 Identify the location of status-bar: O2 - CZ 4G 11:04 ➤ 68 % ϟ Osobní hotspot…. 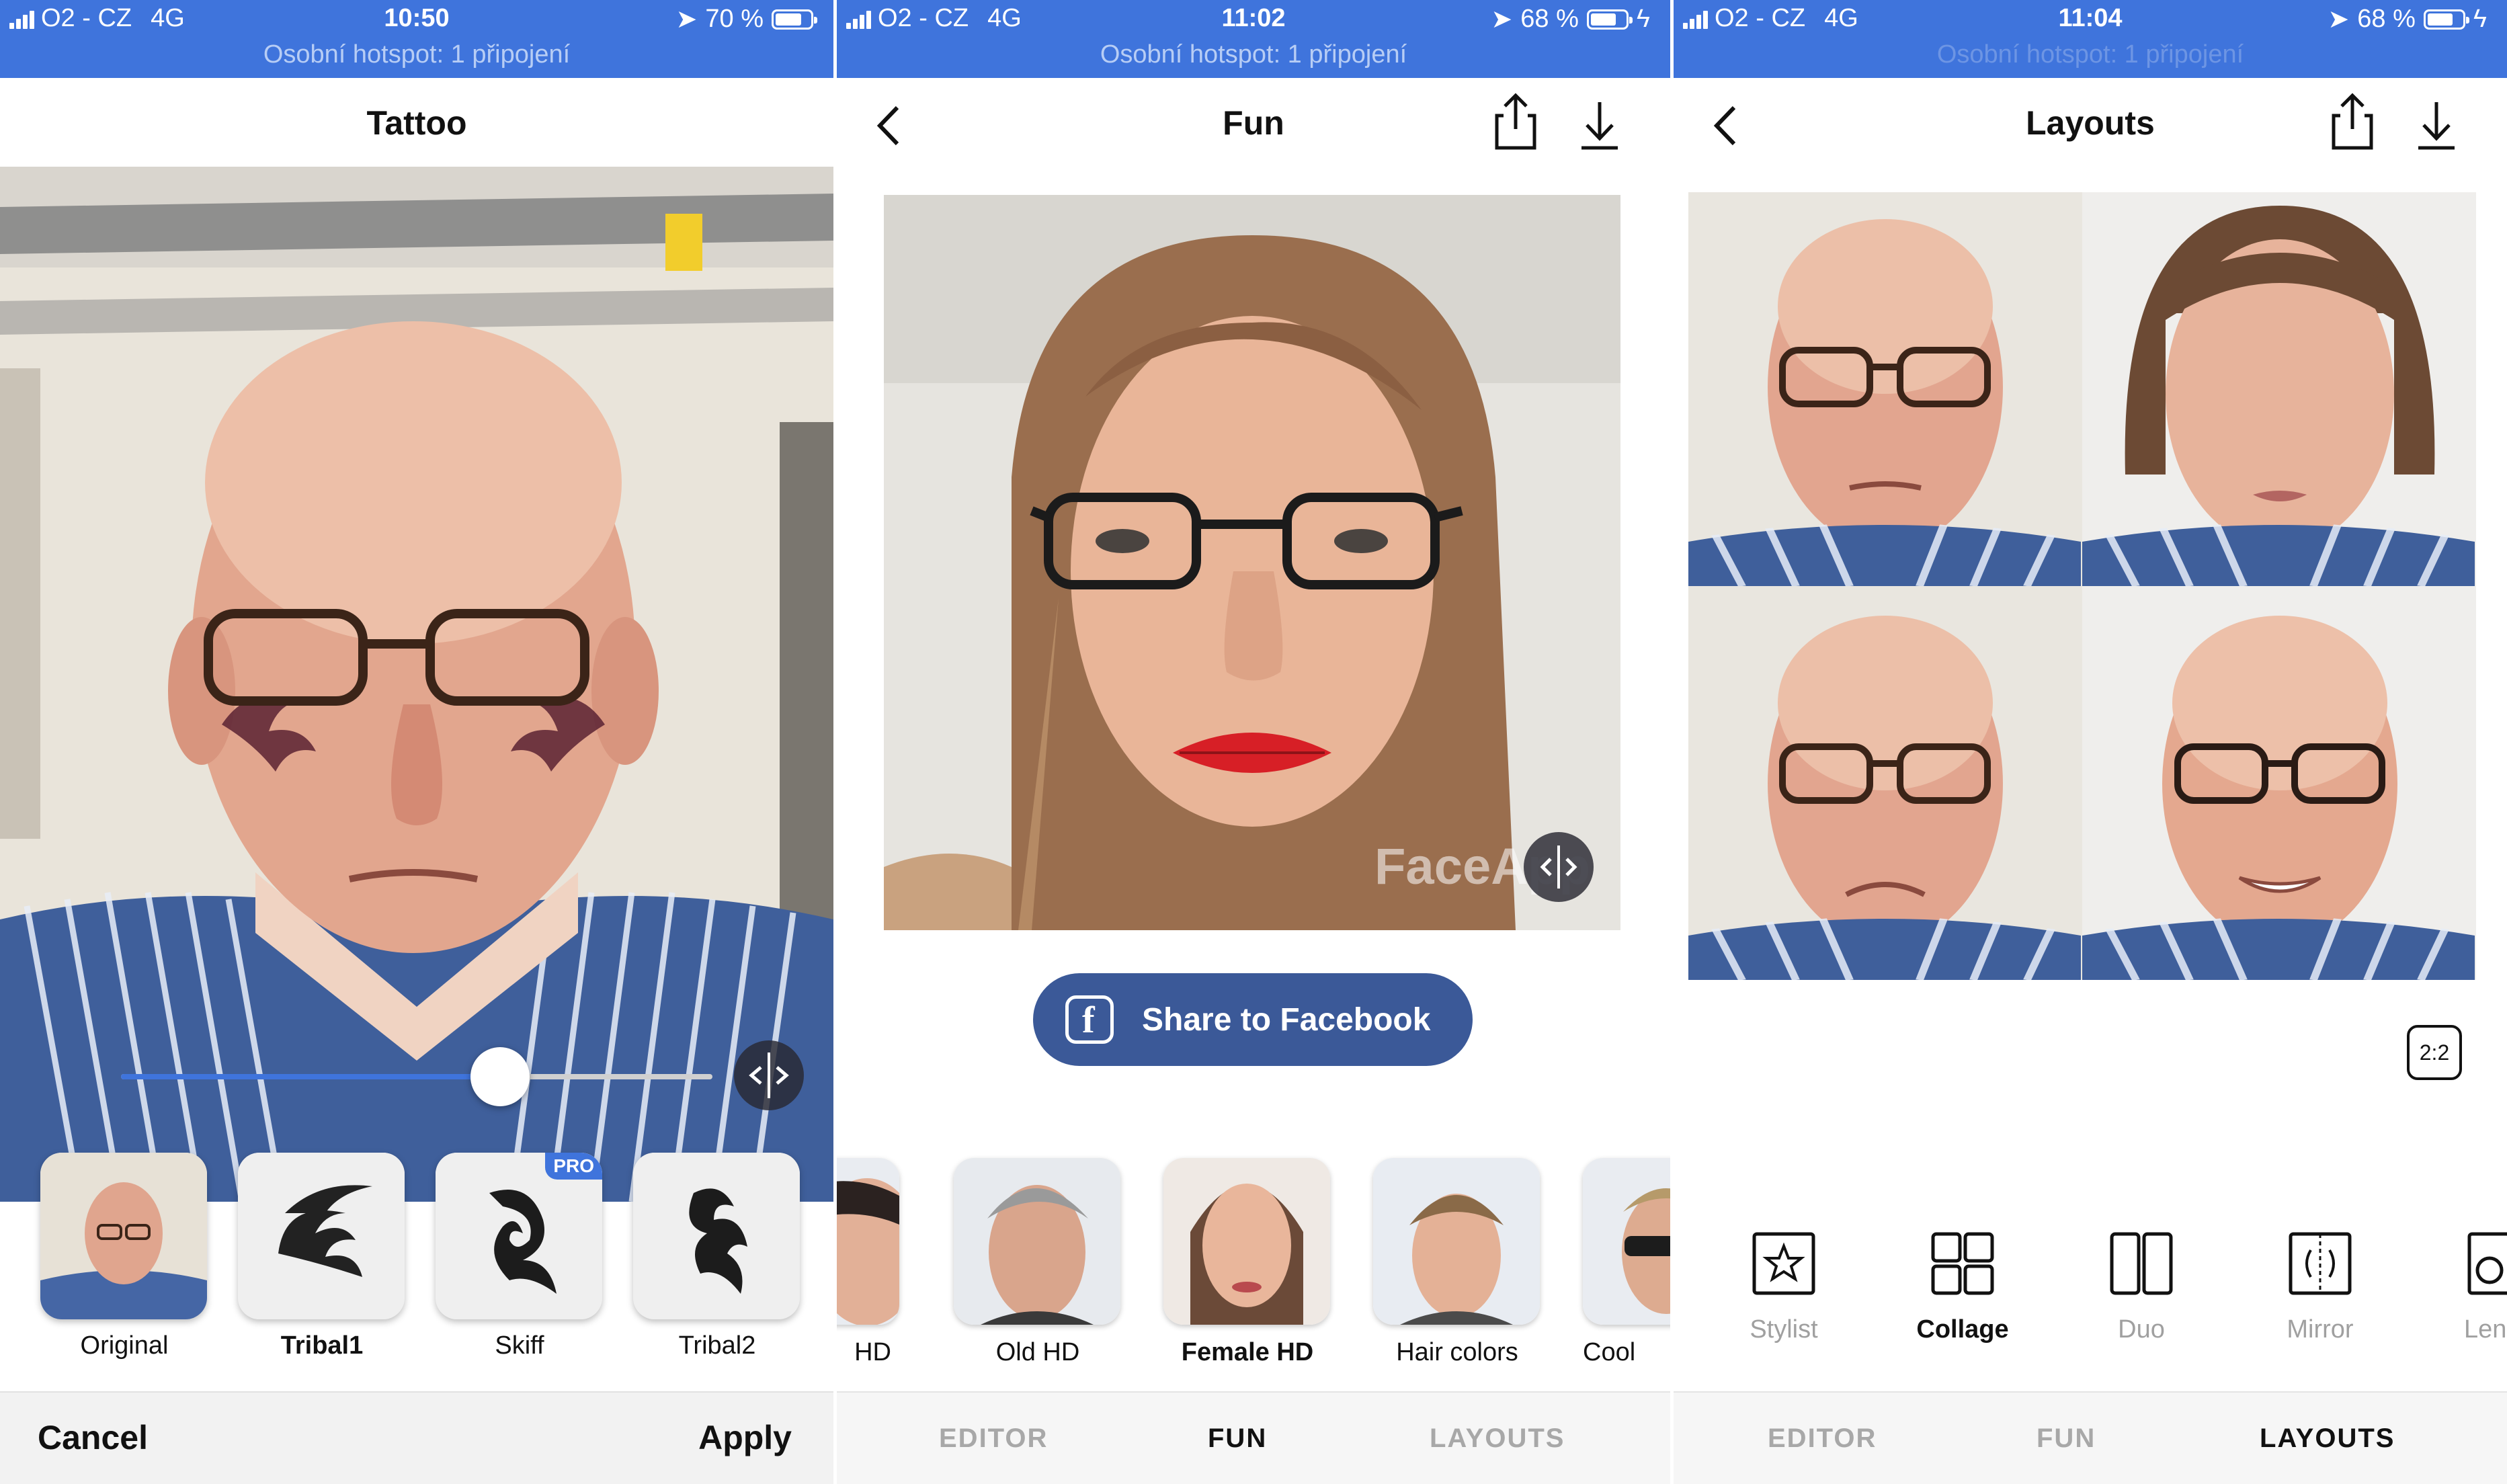
(2090, 39).